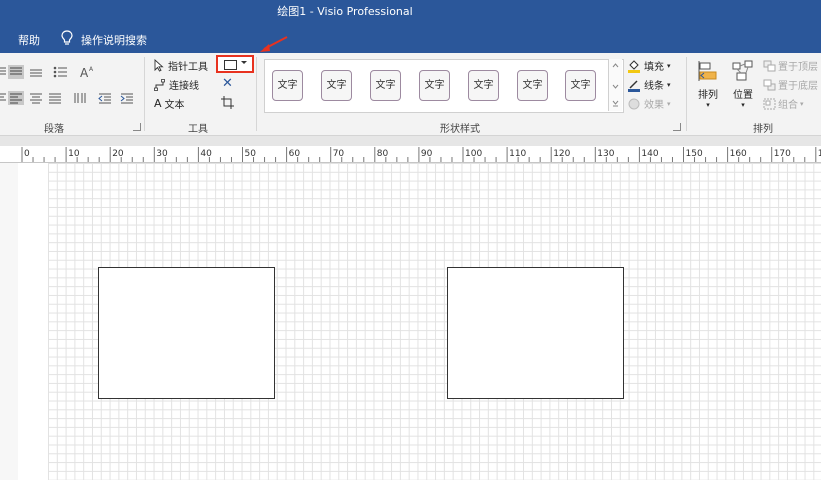  I want to click on gallery-scrollbar, so click(615, 85).